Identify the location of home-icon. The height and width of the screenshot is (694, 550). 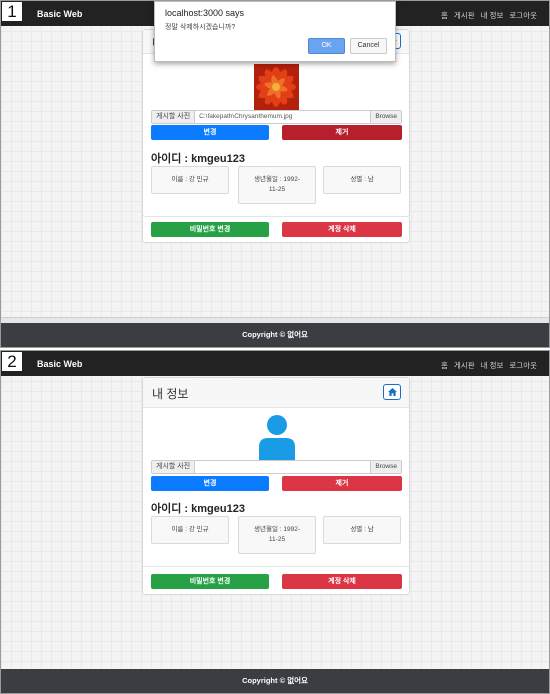
(392, 392).